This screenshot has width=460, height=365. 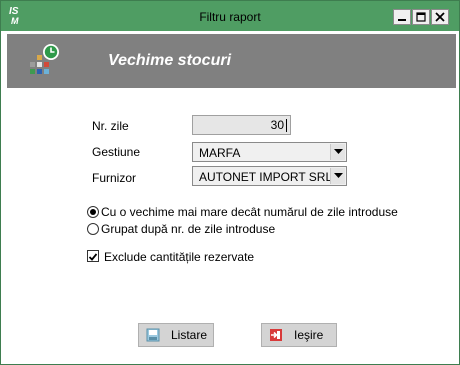 I want to click on exit-button-label: Ieşire, so click(x=309, y=335).